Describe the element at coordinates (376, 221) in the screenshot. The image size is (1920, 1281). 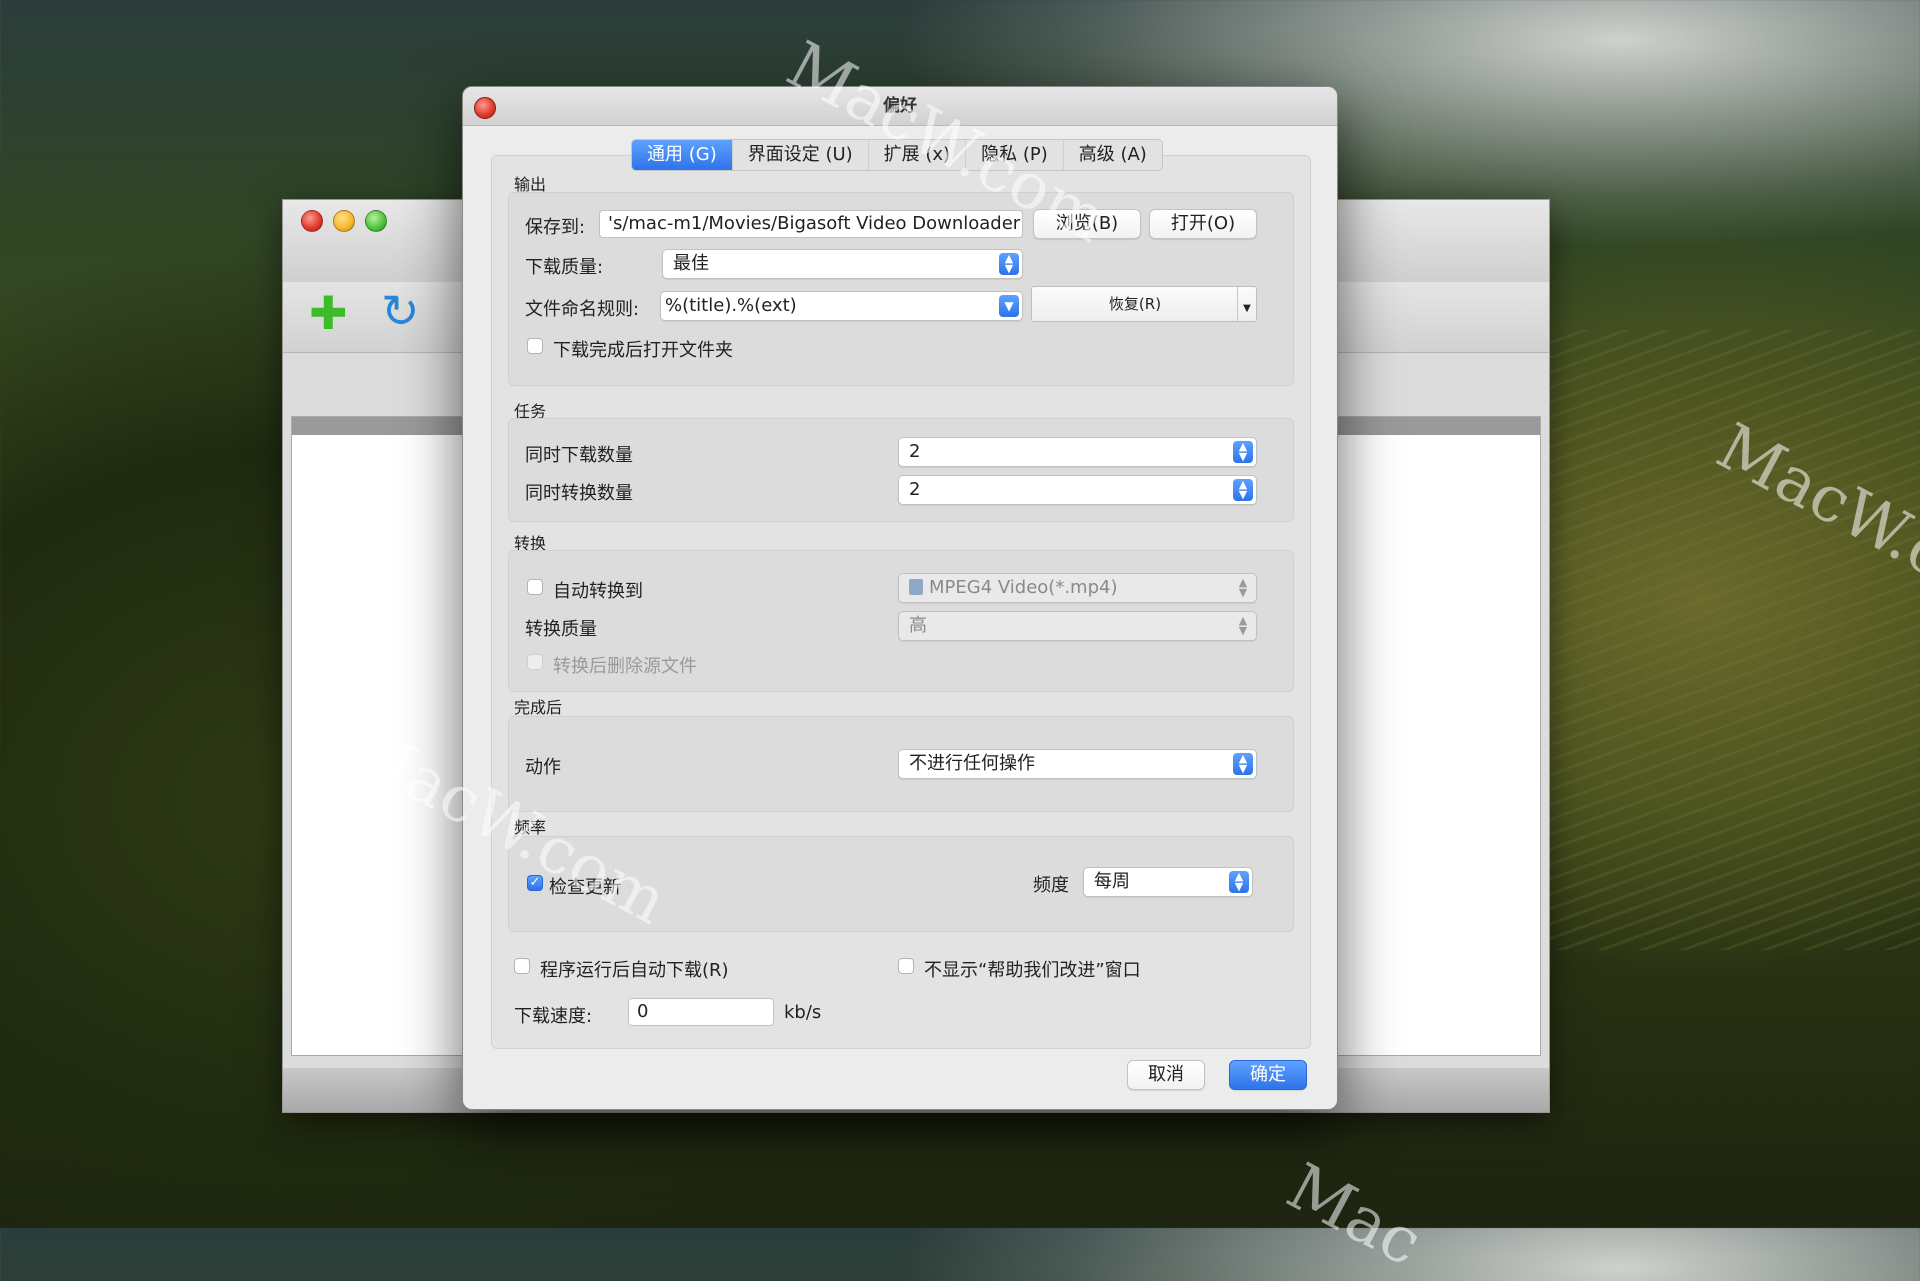
I see `maximize-window-icon` at that location.